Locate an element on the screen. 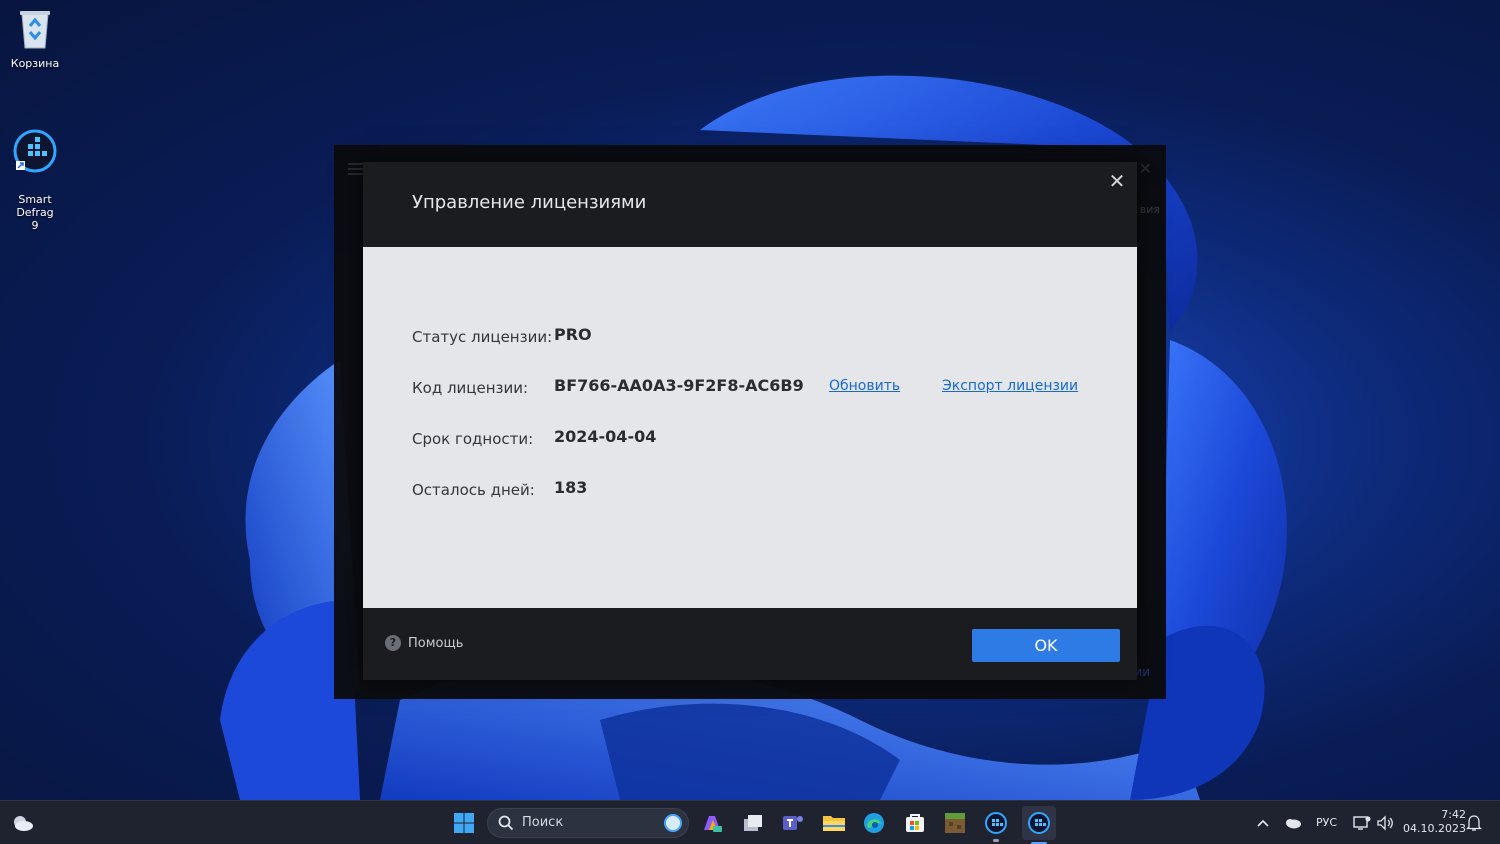 The height and width of the screenshot is (844, 1500). task-view-button is located at coordinates (753, 823).